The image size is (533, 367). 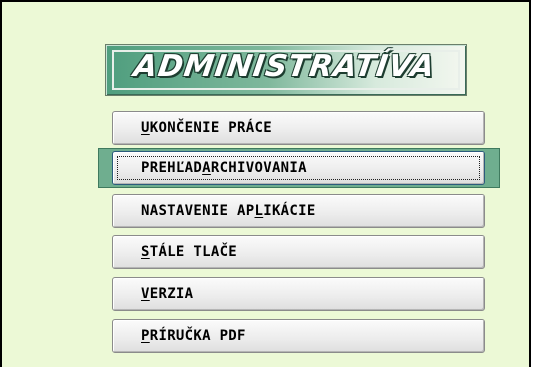 What do you see at coordinates (171, 294) in the screenshot?
I see `menu-label-post: ERZIA` at bounding box center [171, 294].